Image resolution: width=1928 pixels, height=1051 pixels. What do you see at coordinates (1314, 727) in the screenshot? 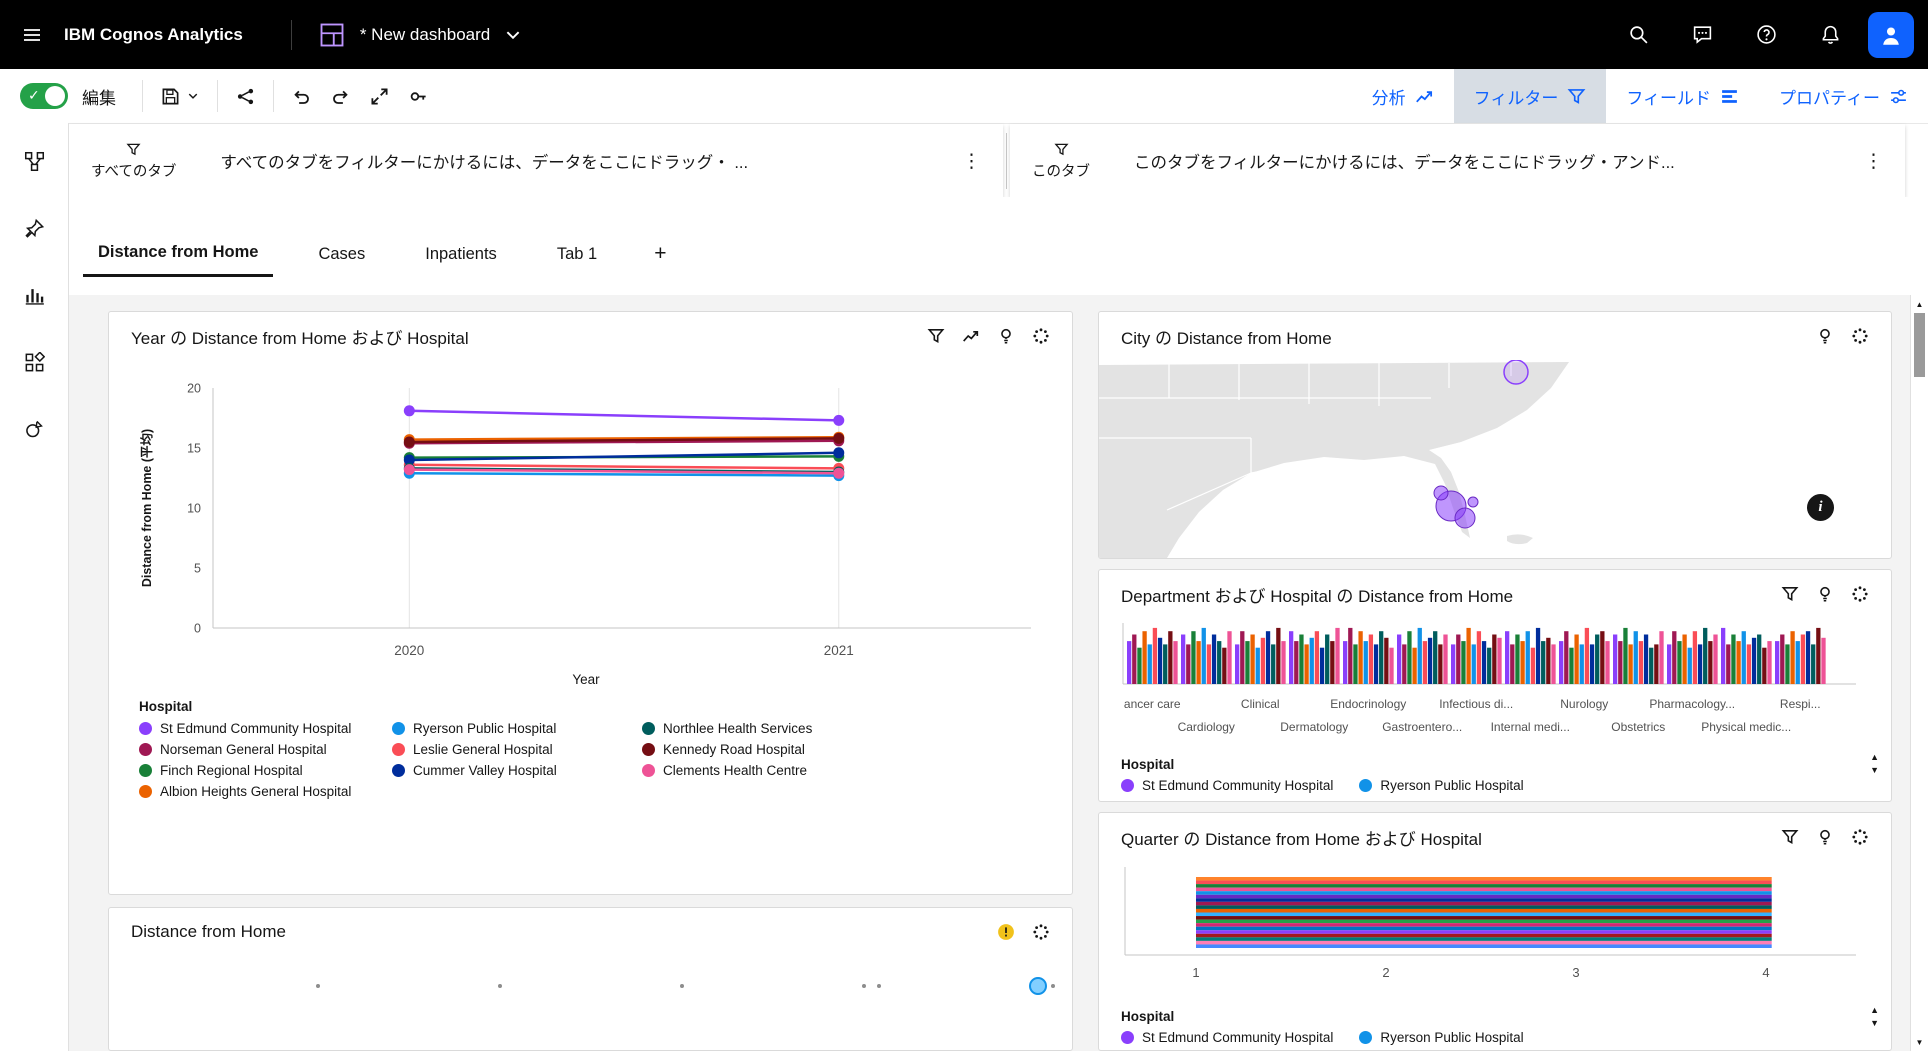
I see `svg-text: Dermatology` at bounding box center [1314, 727].